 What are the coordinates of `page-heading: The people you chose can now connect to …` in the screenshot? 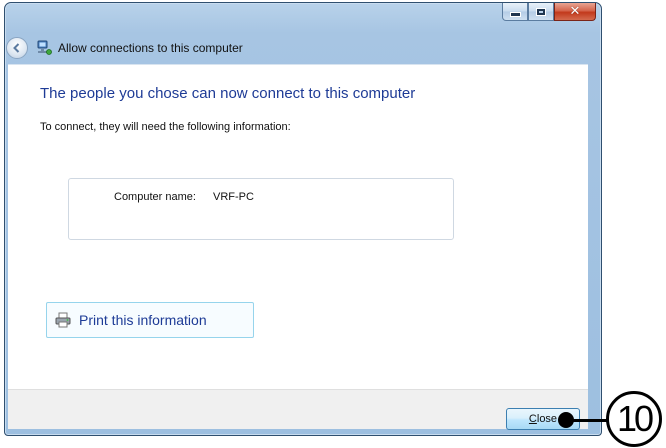 It's located at (228, 93).